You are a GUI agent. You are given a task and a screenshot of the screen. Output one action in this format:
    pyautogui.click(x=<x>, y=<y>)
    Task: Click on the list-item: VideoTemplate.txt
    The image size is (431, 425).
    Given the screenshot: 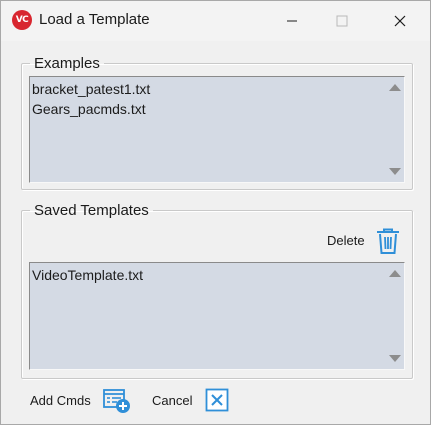 What is the action you would take?
    pyautogui.click(x=87, y=275)
    